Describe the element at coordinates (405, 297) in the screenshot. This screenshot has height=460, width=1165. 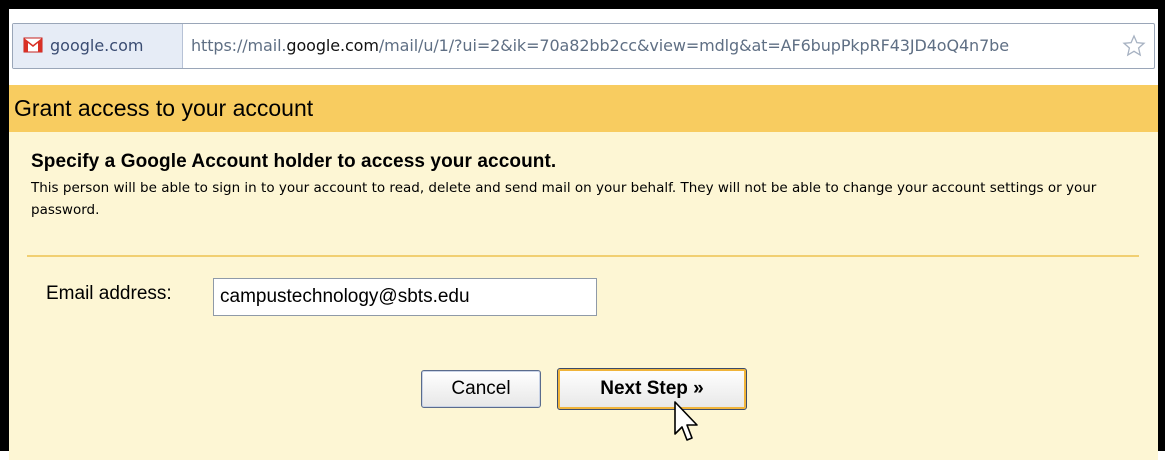
I see `email-field` at that location.